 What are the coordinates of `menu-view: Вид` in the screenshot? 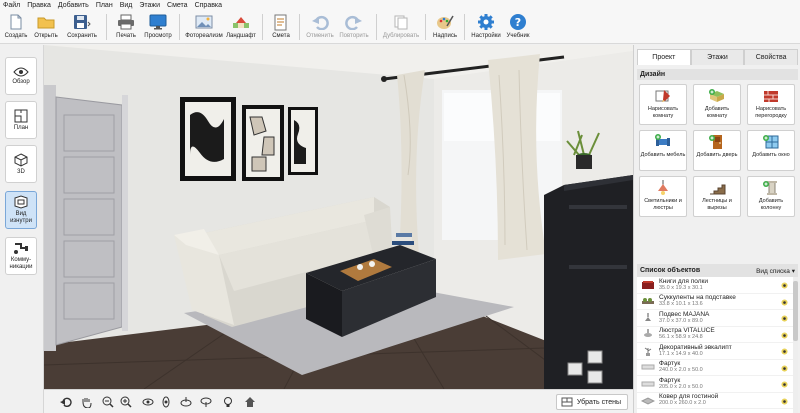 It's located at (126, 5).